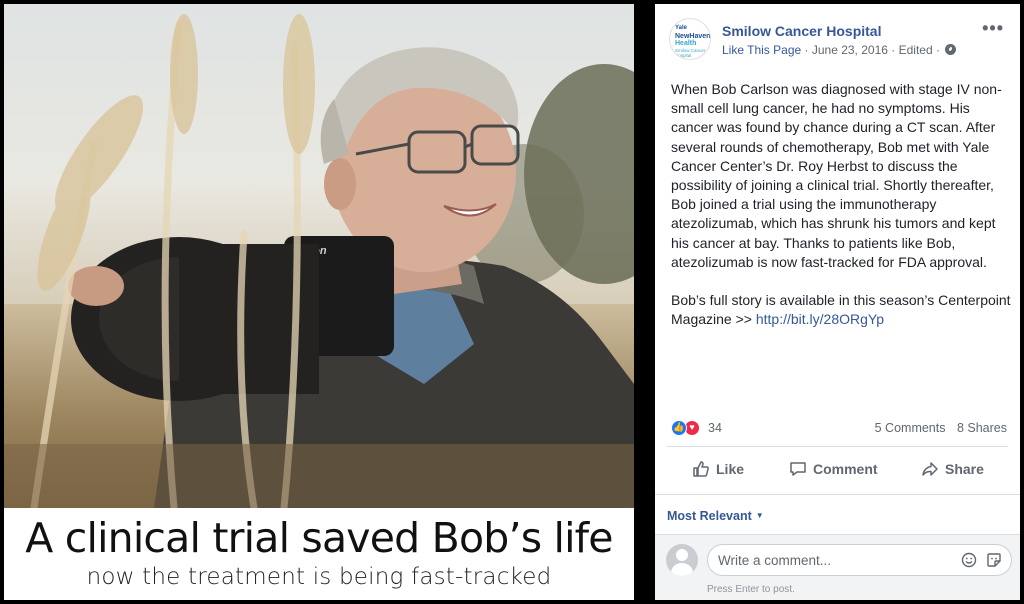 The image size is (1024, 604). What do you see at coordinates (751, 589) in the screenshot?
I see `press-enter-hint: Press Enter to post.` at bounding box center [751, 589].